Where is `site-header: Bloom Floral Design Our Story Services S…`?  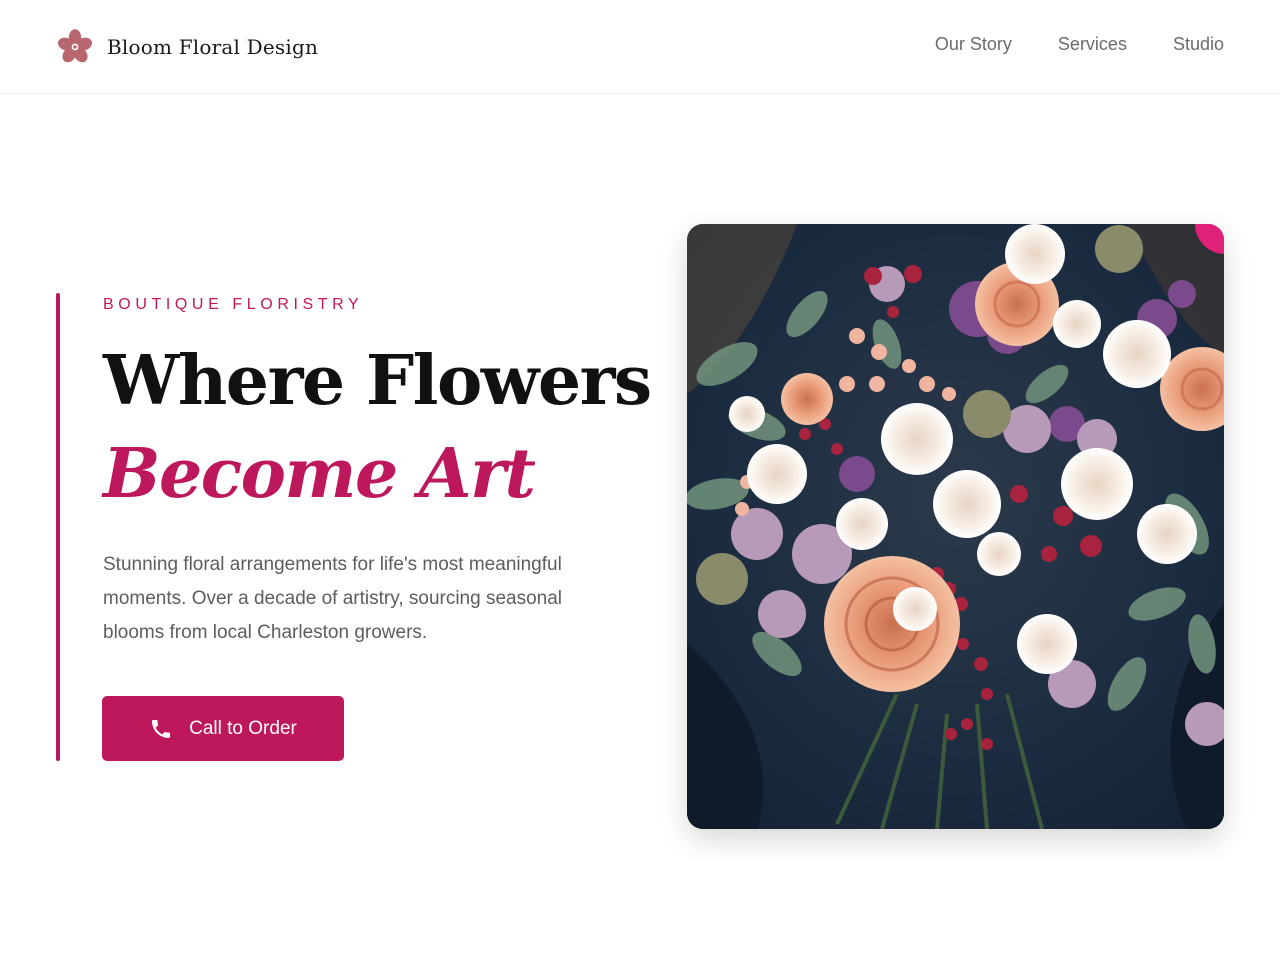 site-header: Bloom Floral Design Our Story Services S… is located at coordinates (640, 47).